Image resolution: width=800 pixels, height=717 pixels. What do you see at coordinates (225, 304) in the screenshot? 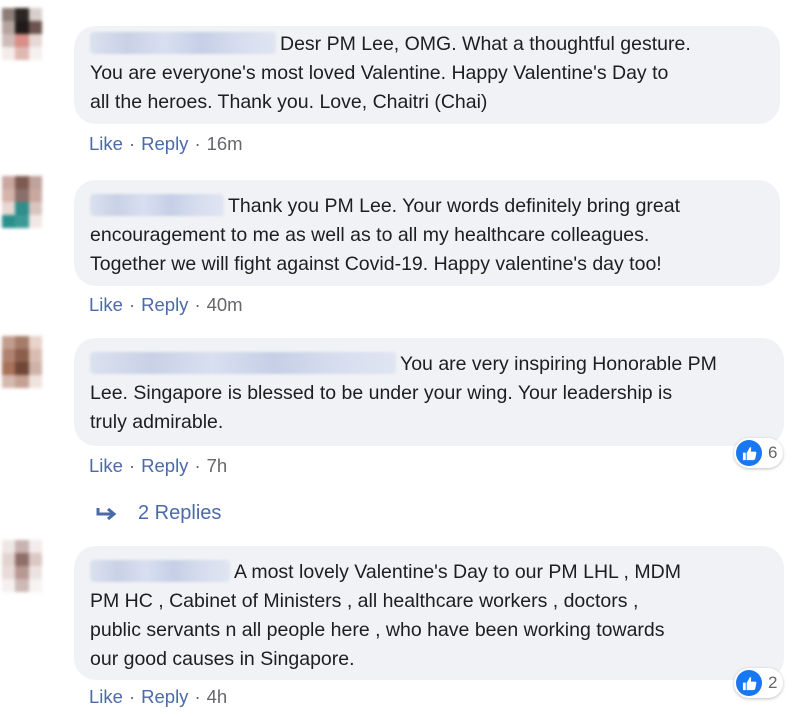
I see `timestamp: 40m` at bounding box center [225, 304].